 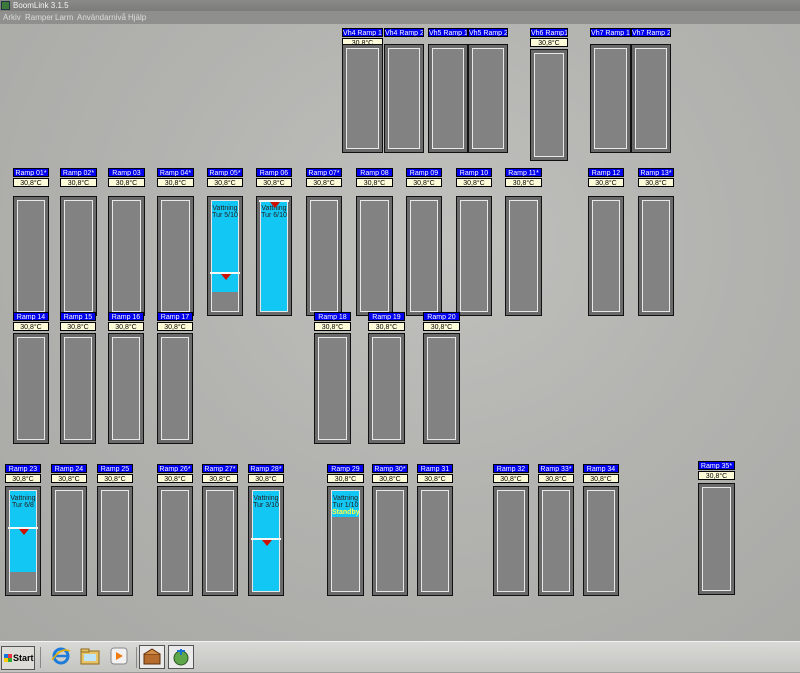 I want to click on ramp-name-label: Ramp 19, so click(x=386, y=316).